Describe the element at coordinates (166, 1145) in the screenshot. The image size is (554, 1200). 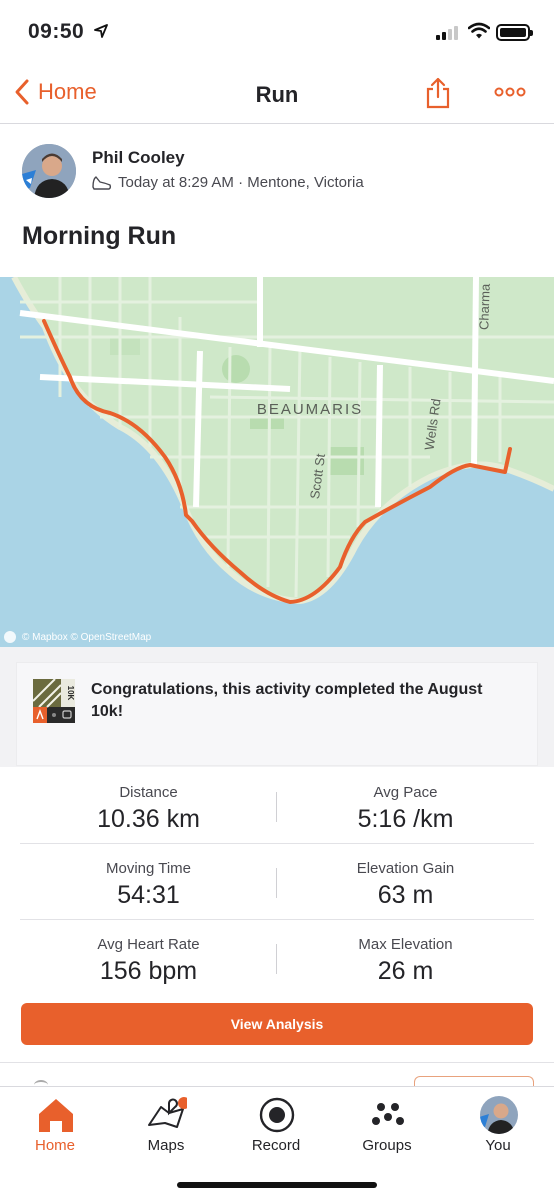
I see `tab-label: Maps` at that location.